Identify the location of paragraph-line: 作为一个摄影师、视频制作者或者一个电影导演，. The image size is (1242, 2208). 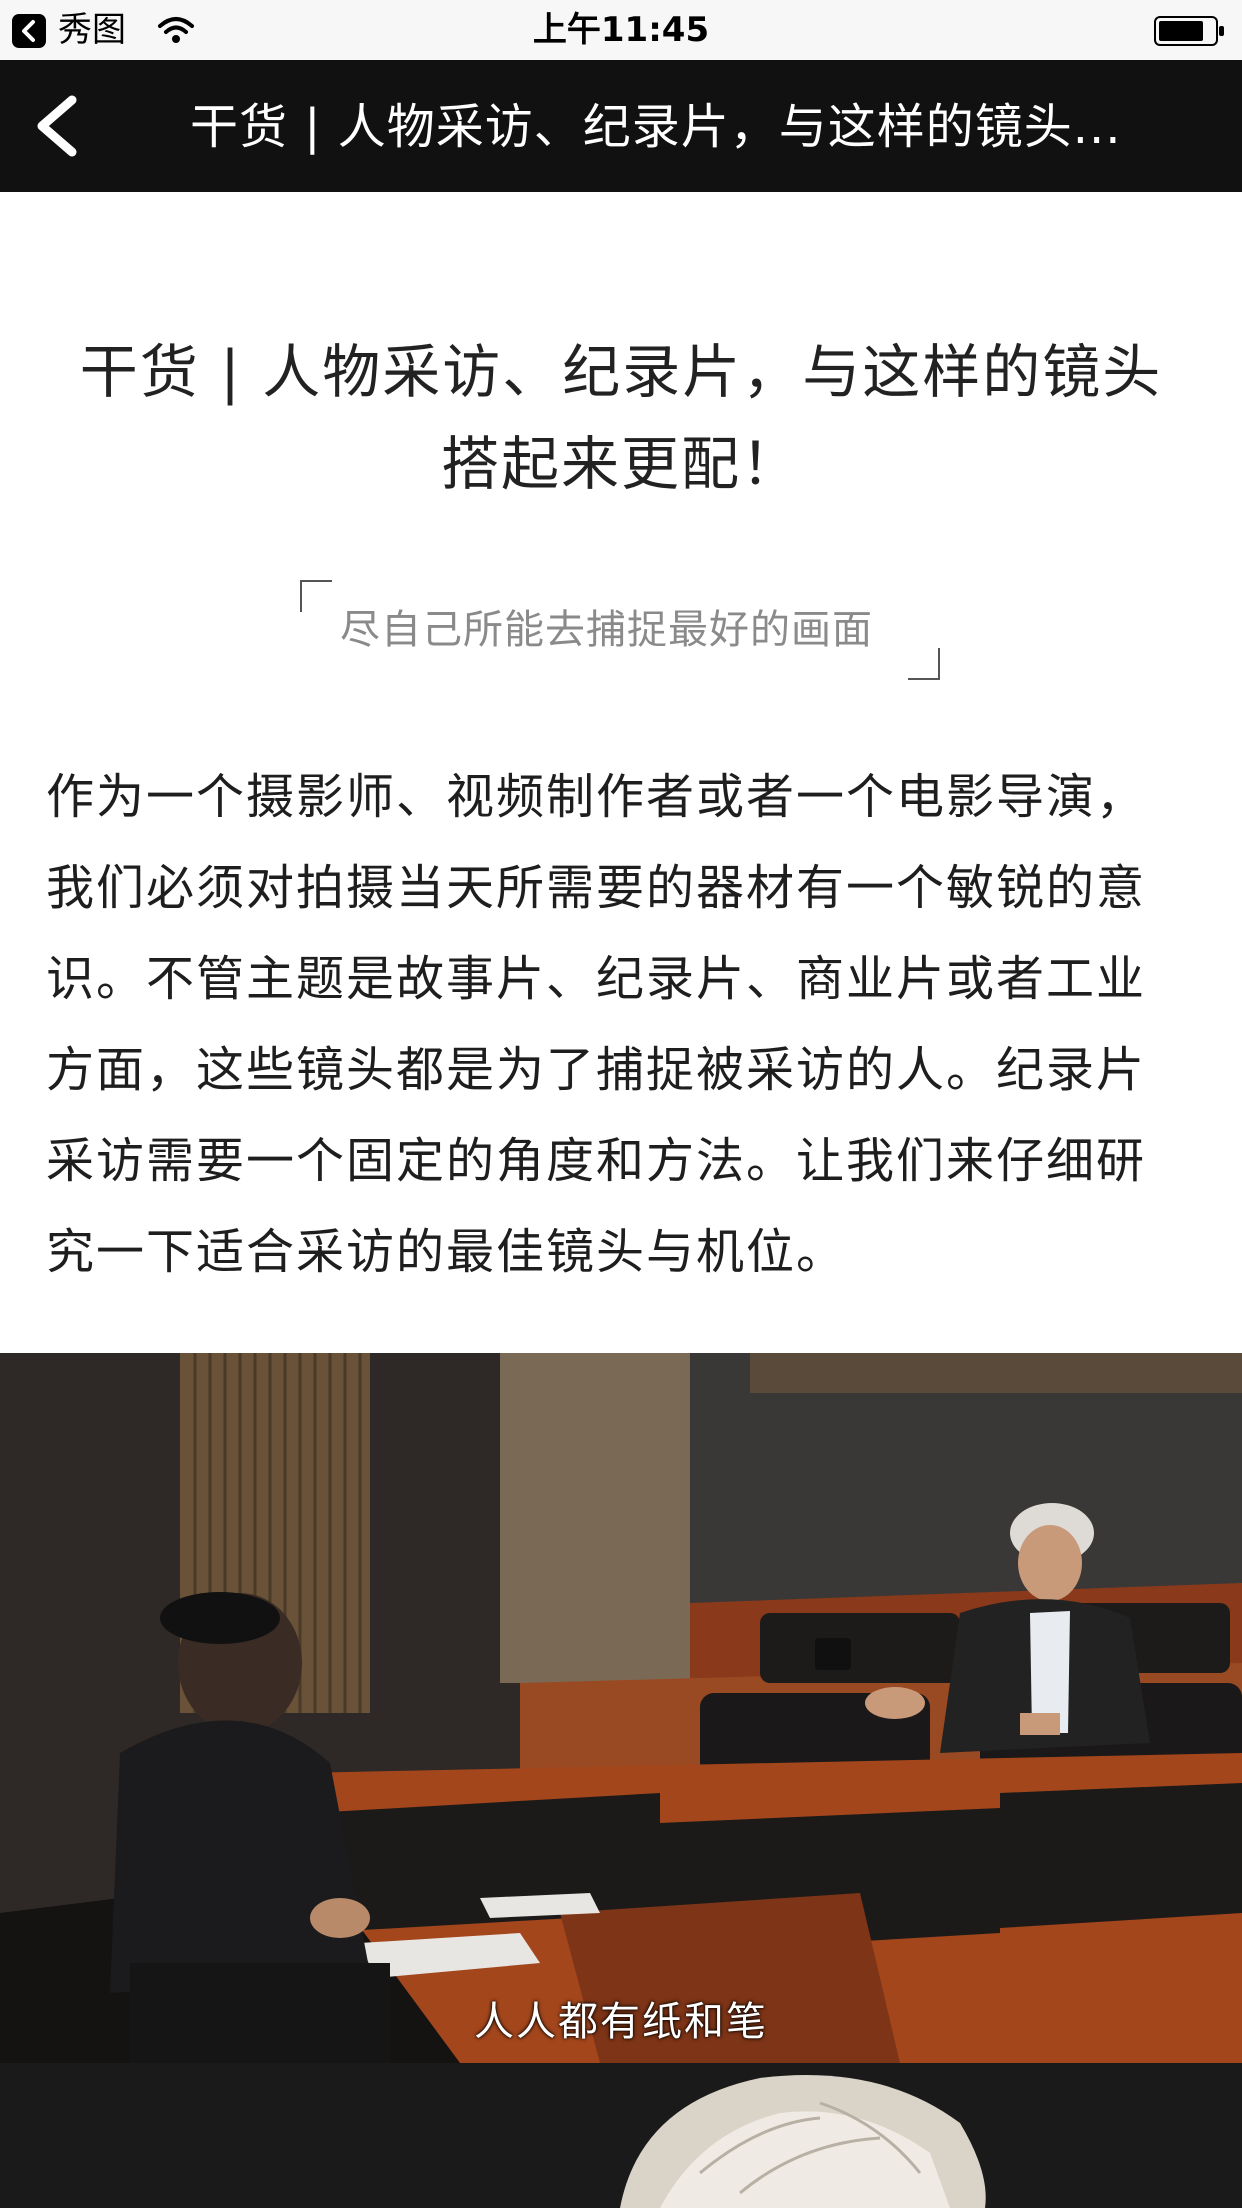
(596, 797).